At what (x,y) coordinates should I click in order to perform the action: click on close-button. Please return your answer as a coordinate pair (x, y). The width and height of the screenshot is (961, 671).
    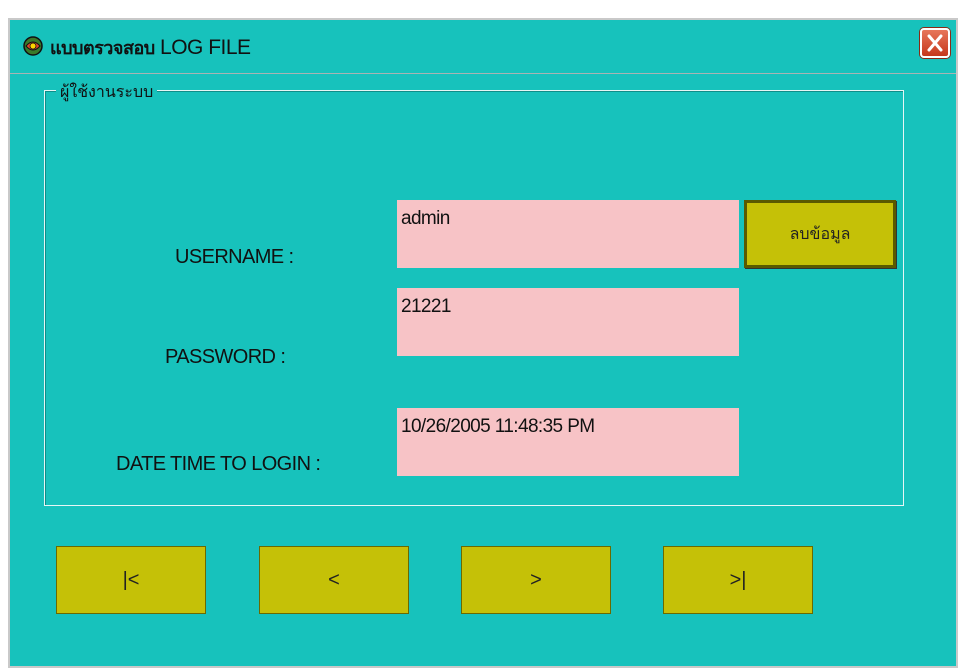
    Looking at the image, I should click on (935, 43).